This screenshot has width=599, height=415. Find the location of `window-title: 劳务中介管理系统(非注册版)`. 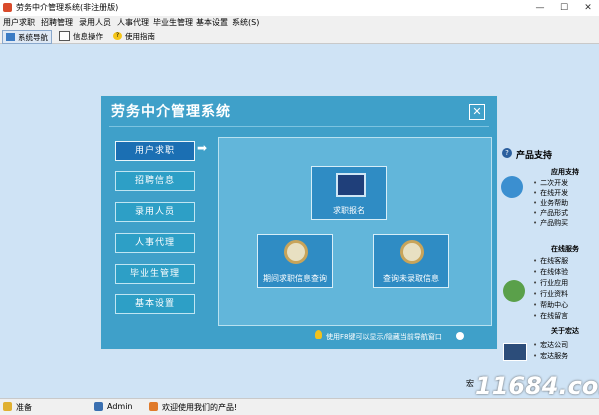

window-title: 劳务中介管理系统(非注册版) is located at coordinates (67, 7).